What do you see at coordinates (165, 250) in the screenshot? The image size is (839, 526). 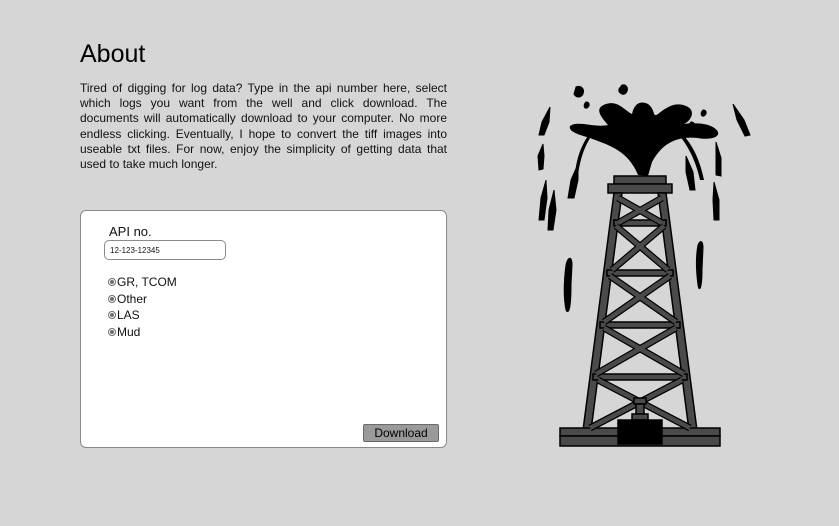 I see `api-number-input` at bounding box center [165, 250].